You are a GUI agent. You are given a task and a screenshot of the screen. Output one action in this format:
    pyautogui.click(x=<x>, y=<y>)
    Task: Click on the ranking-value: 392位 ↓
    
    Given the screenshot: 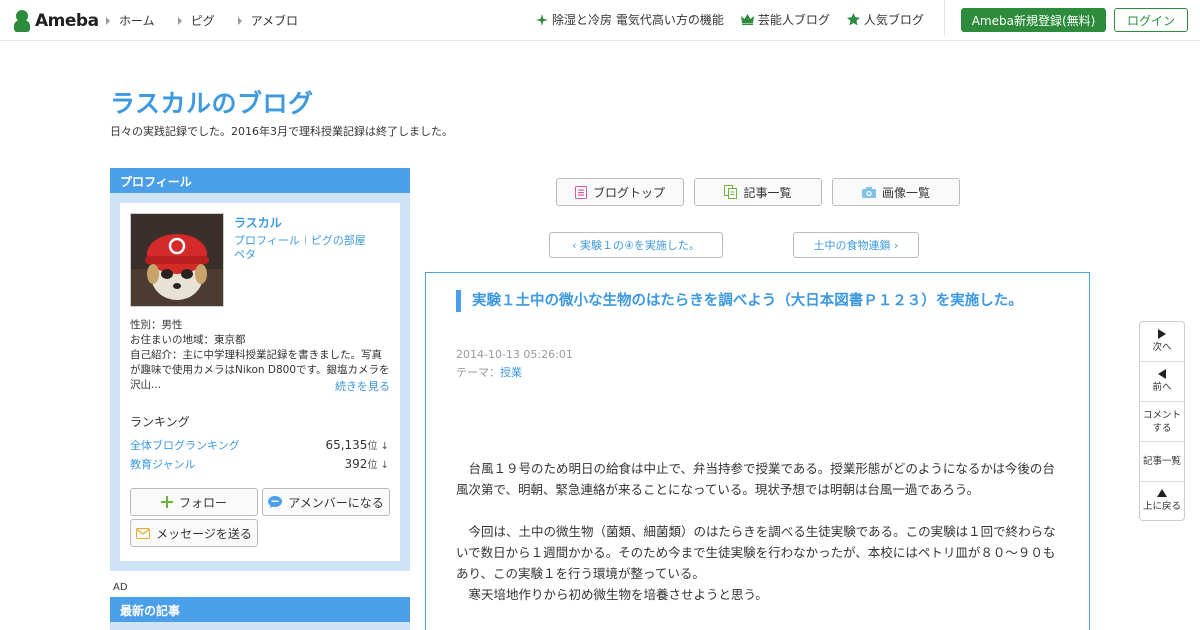 What is the action you would take?
    pyautogui.click(x=367, y=464)
    